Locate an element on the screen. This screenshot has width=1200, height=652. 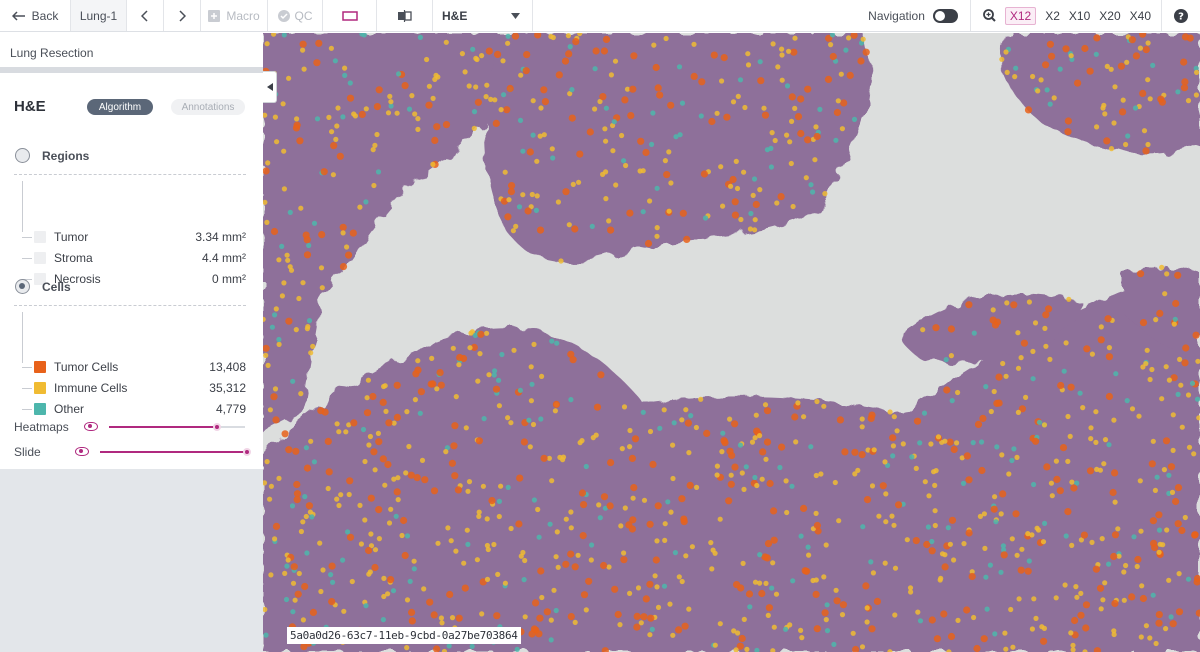
collapse-sidebar-button is located at coordinates (270, 87).